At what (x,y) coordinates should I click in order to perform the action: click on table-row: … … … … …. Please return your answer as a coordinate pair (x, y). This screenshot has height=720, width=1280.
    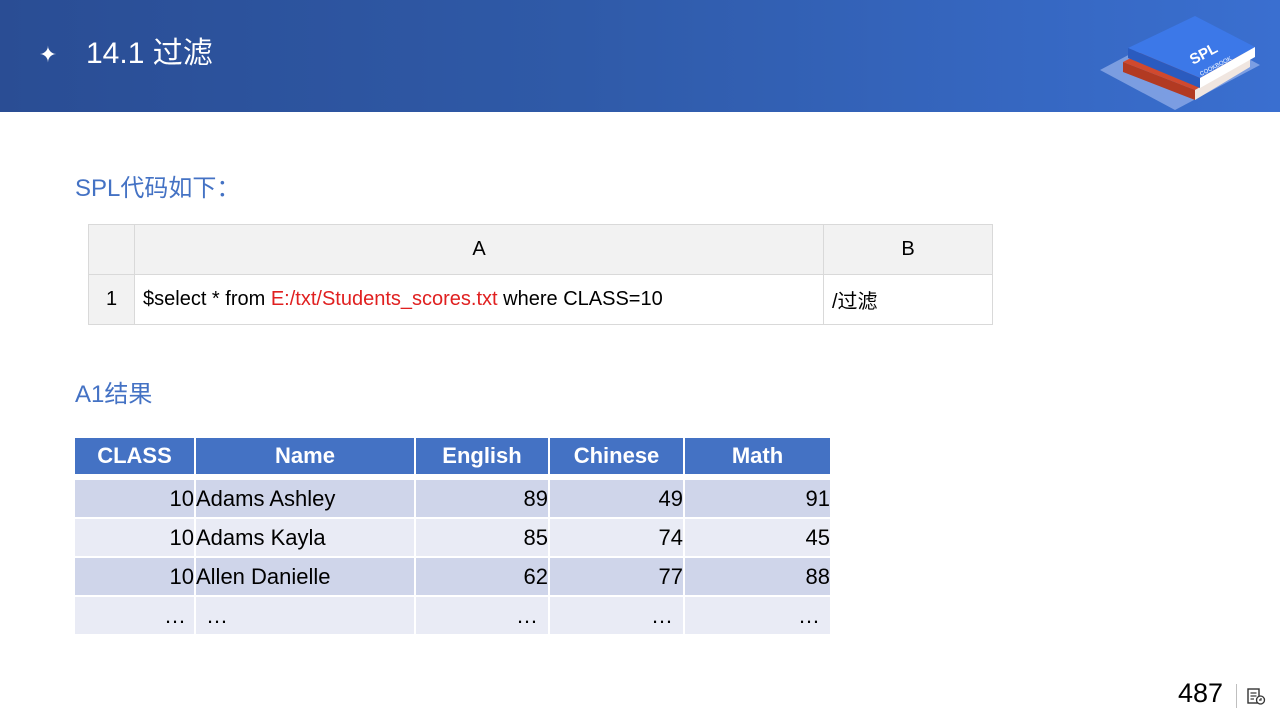
    Looking at the image, I should click on (452, 614).